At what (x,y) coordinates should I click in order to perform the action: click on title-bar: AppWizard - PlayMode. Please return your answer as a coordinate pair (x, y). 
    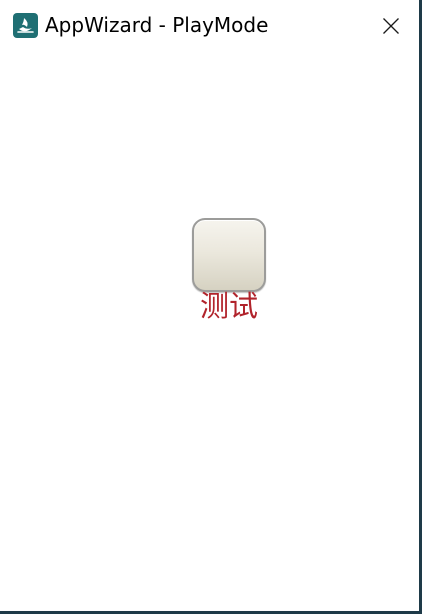
    Looking at the image, I should click on (209, 25).